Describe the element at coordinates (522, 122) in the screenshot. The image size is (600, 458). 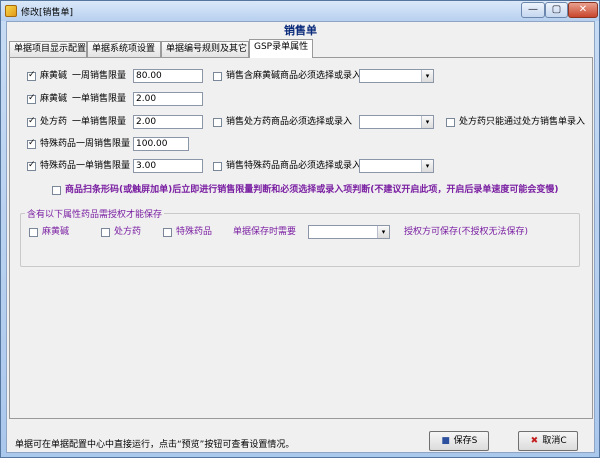
I see `prescription-only-label: 处方药只能通过处方销售单录入` at that location.